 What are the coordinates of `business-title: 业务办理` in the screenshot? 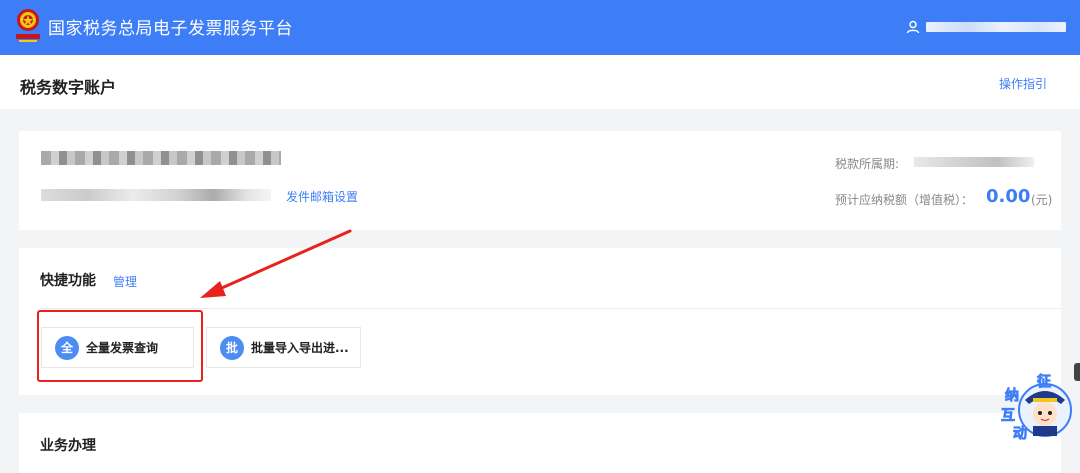 It's located at (68, 446).